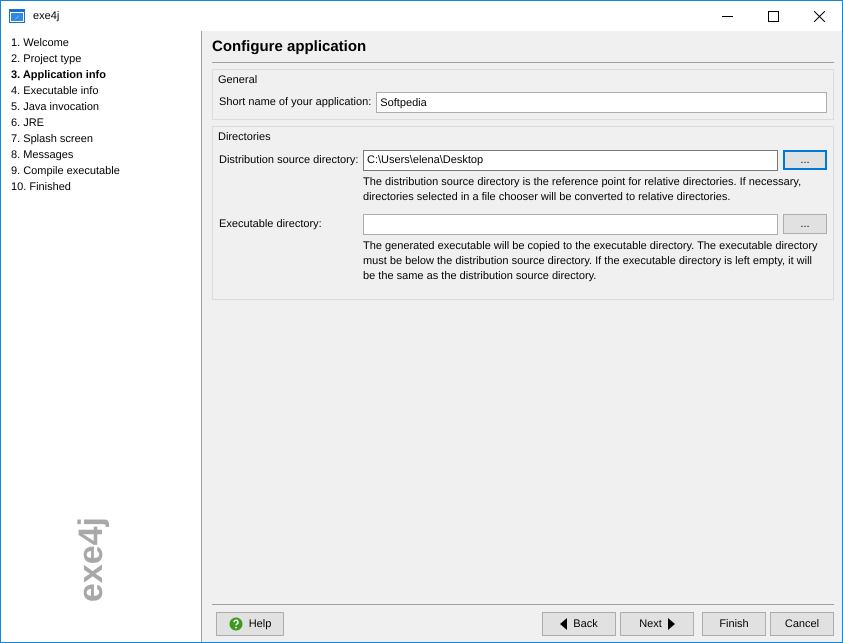  I want to click on group-title: General, so click(238, 80).